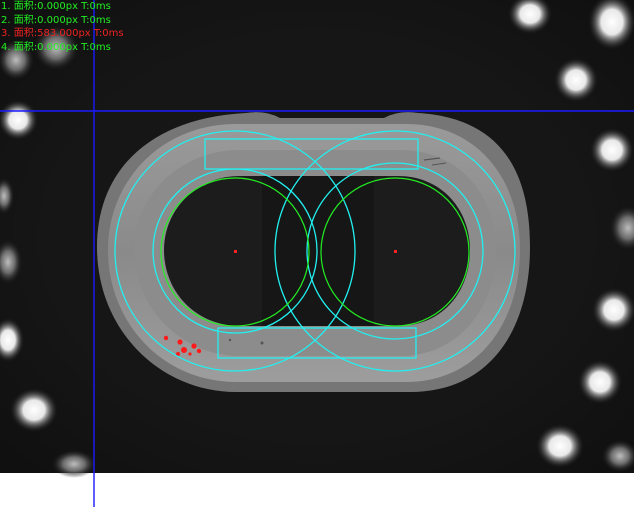 Image resolution: width=634 pixels, height=507 pixels. Describe the element at coordinates (395, 251) in the screenshot. I see `center-mark-right` at that location.